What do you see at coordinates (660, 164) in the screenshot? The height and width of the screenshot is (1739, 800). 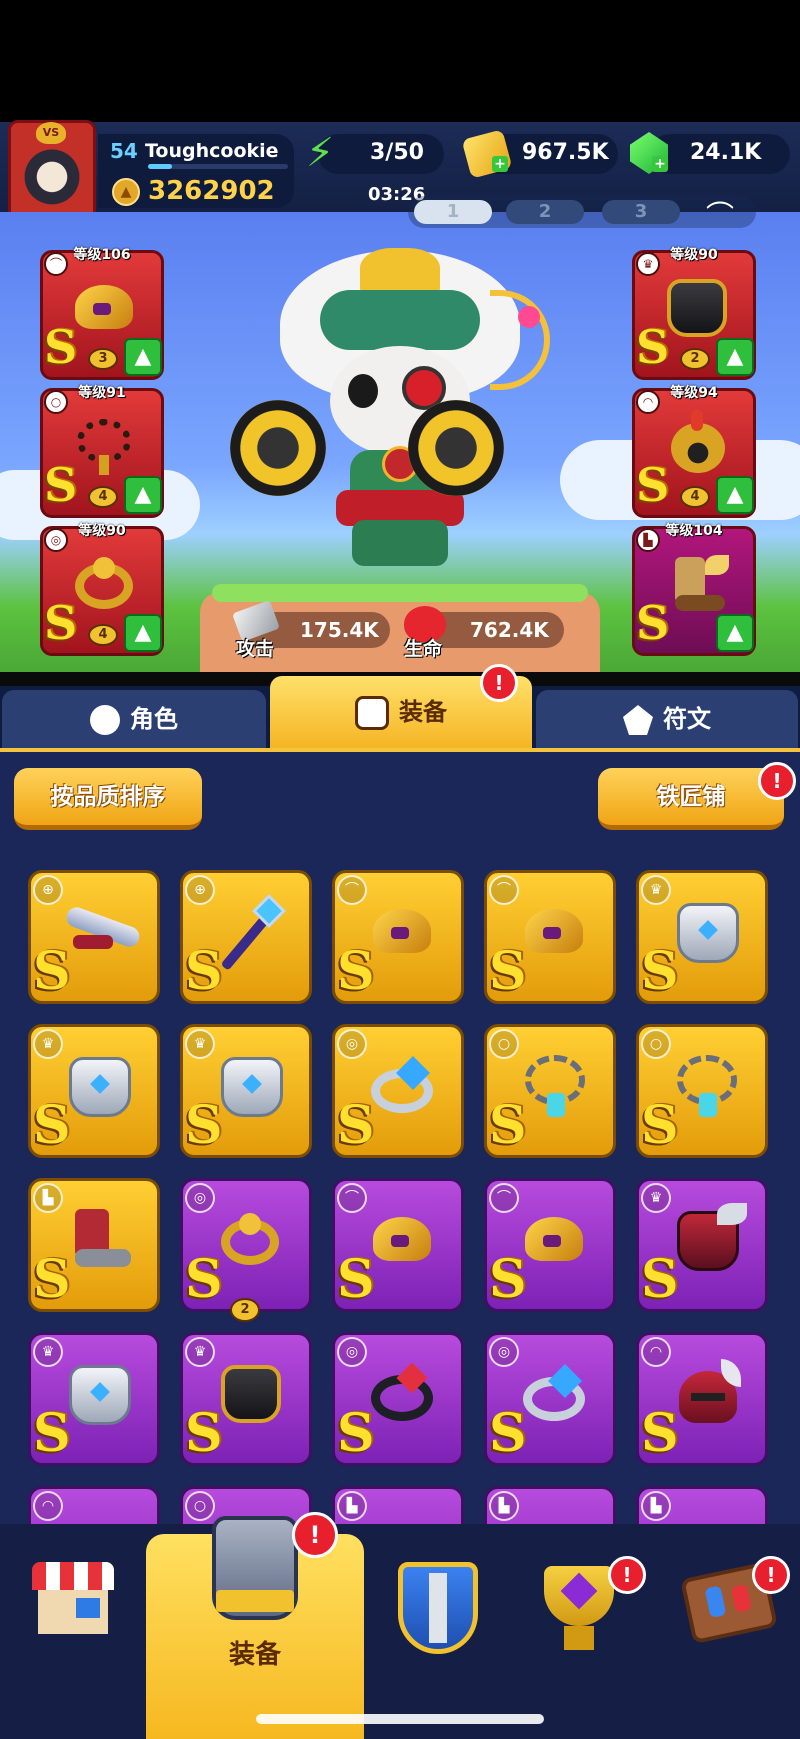 I see `add-gem-icon: +` at bounding box center [660, 164].